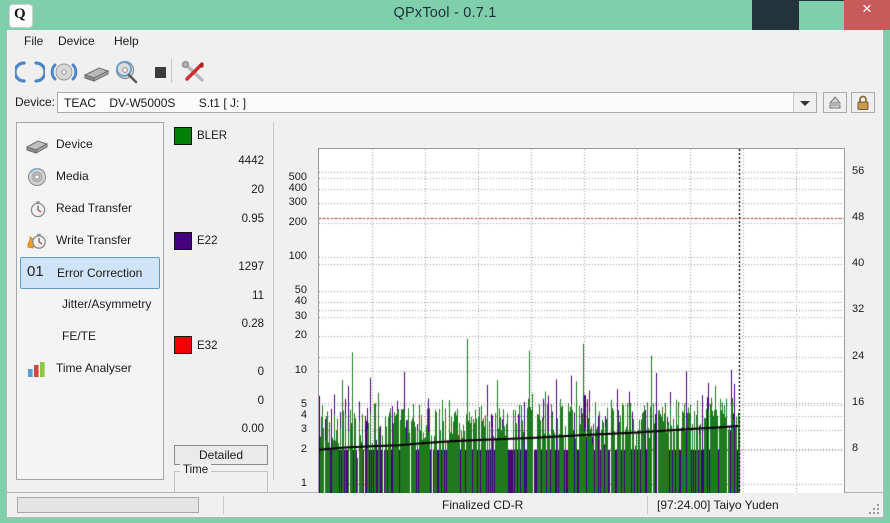 This screenshot has height=523, width=890. Describe the element at coordinates (251, 267) in the screenshot. I see `e22-total-value: 1297` at that location.